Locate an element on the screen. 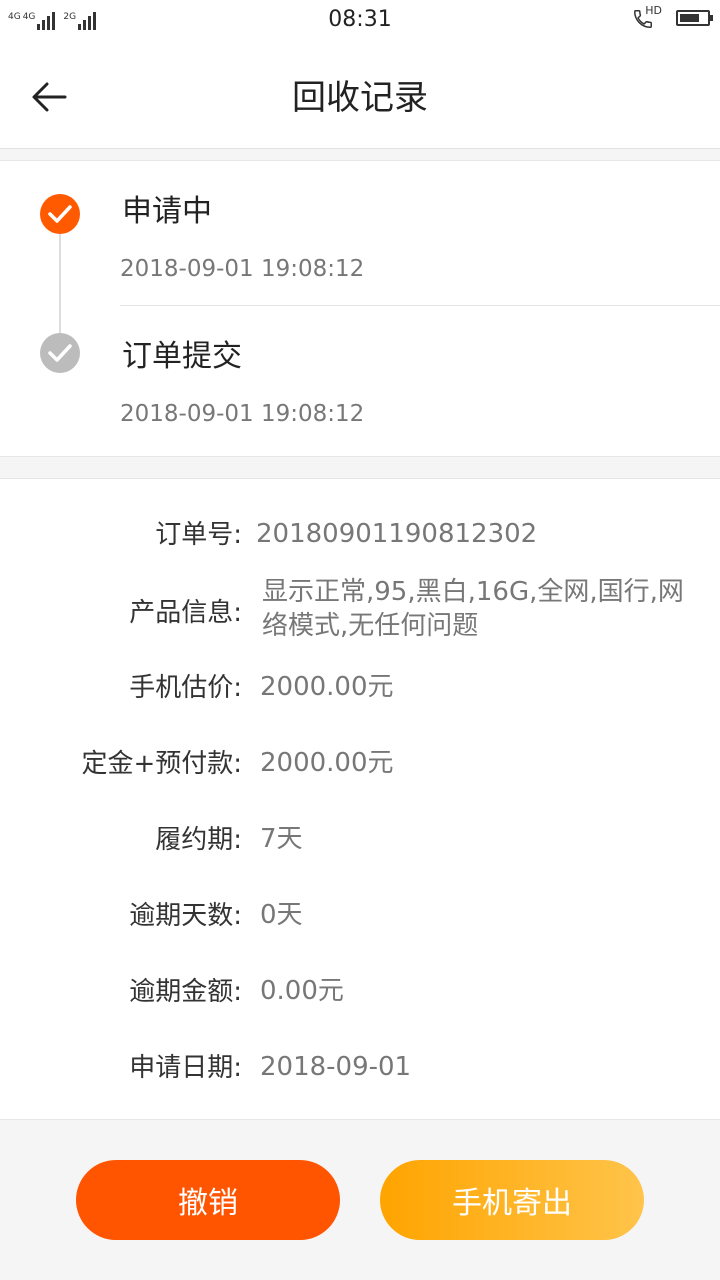 The height and width of the screenshot is (1280, 720). detail-value: 显示正常,95,黑白,16G,全网,国行,网络模式,无任何问题 is located at coordinates (473, 609).